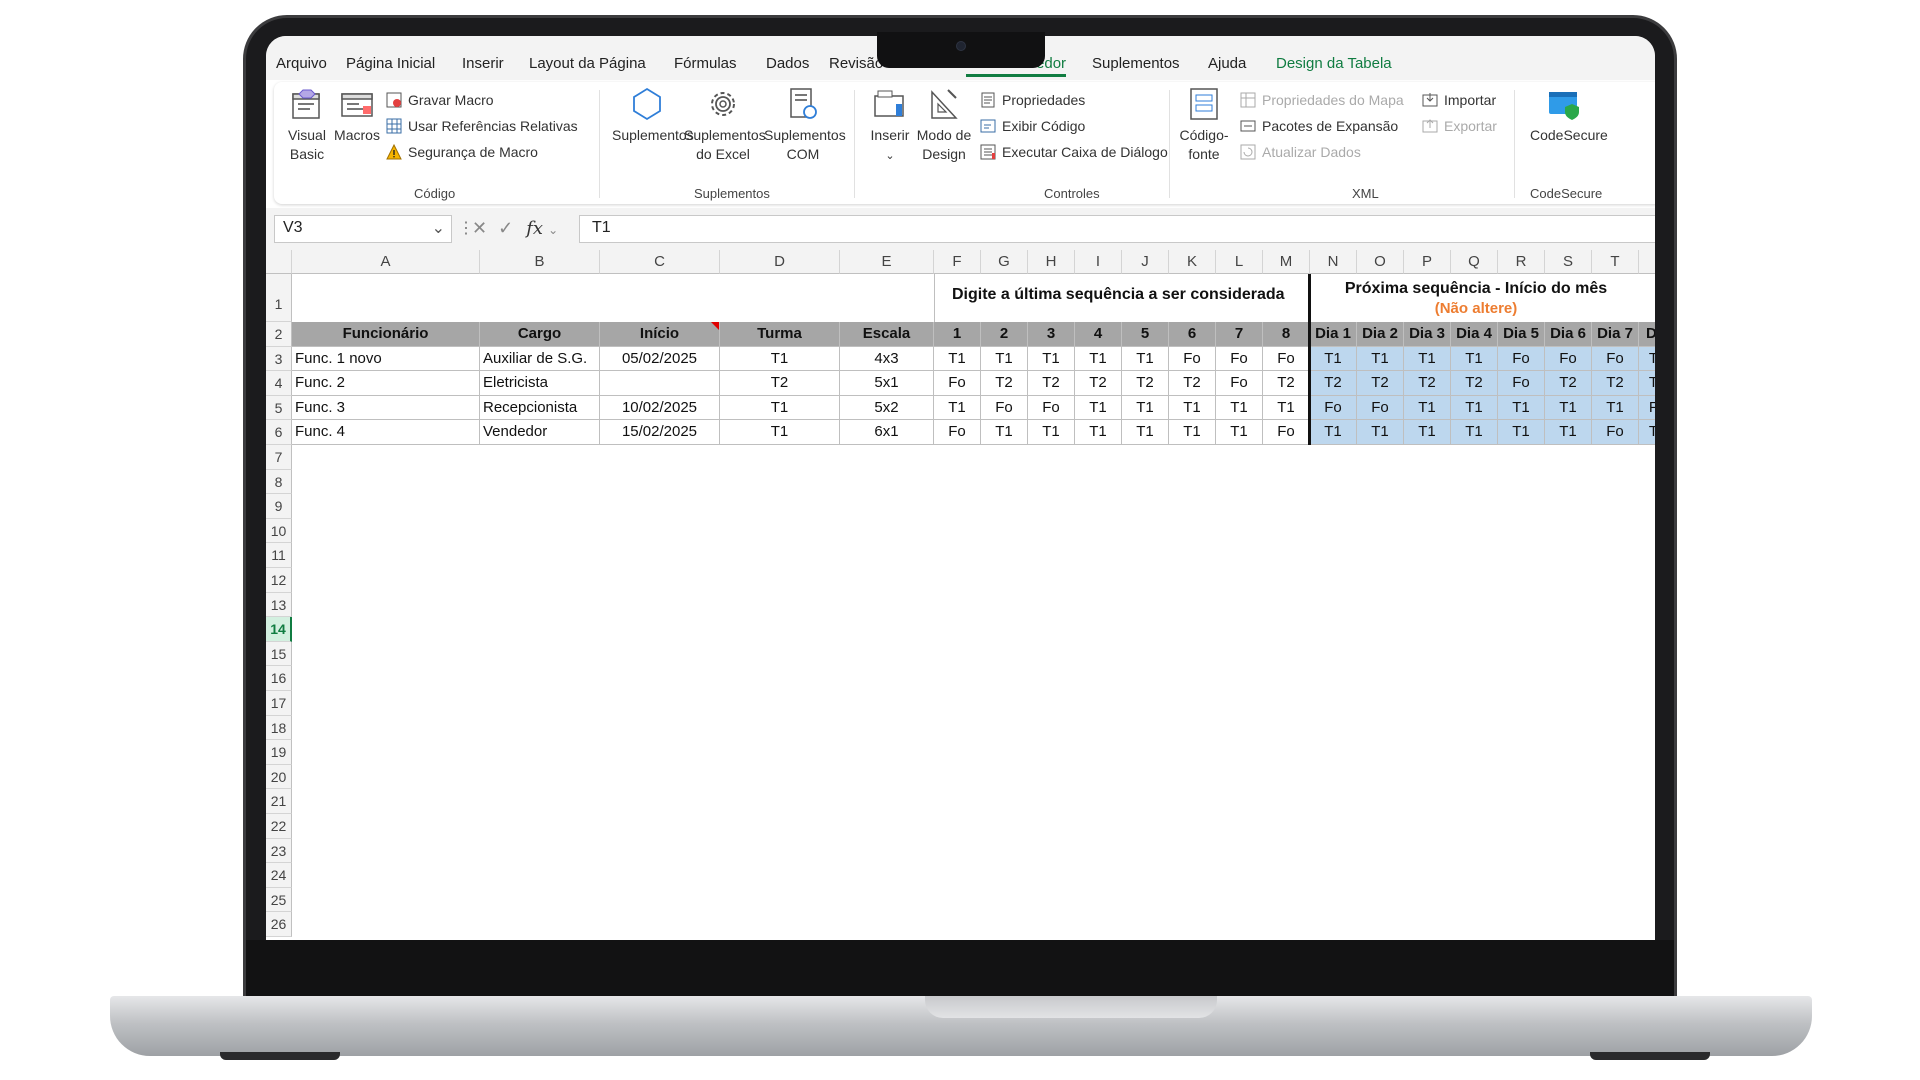 This screenshot has height=1080, width=1920. I want to click on column-header: K, so click(1192, 262).